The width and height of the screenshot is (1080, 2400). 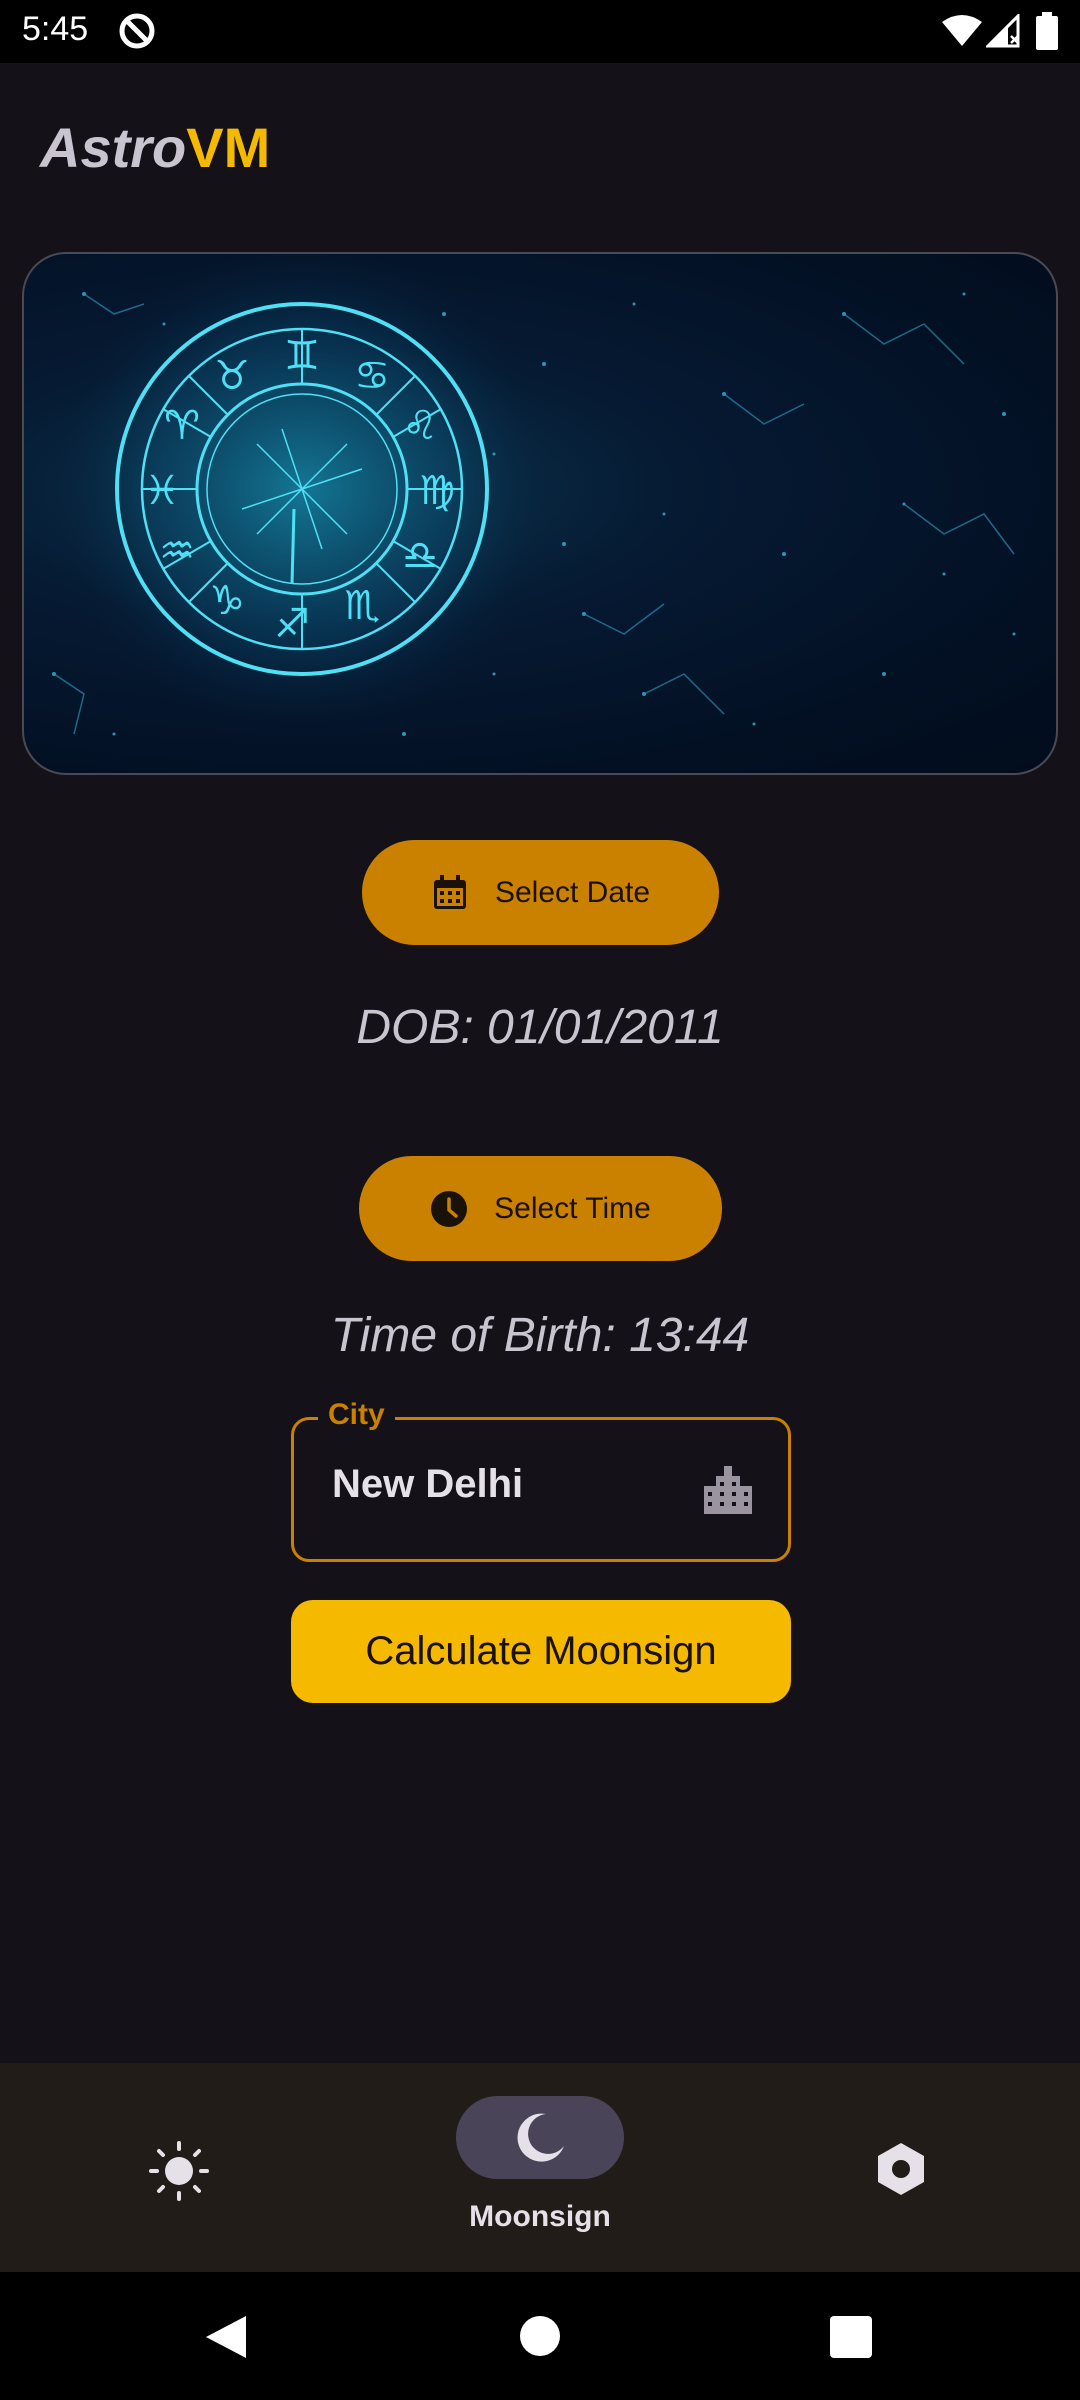 What do you see at coordinates (55, 29) in the screenshot?
I see `status-time: 5:45` at bounding box center [55, 29].